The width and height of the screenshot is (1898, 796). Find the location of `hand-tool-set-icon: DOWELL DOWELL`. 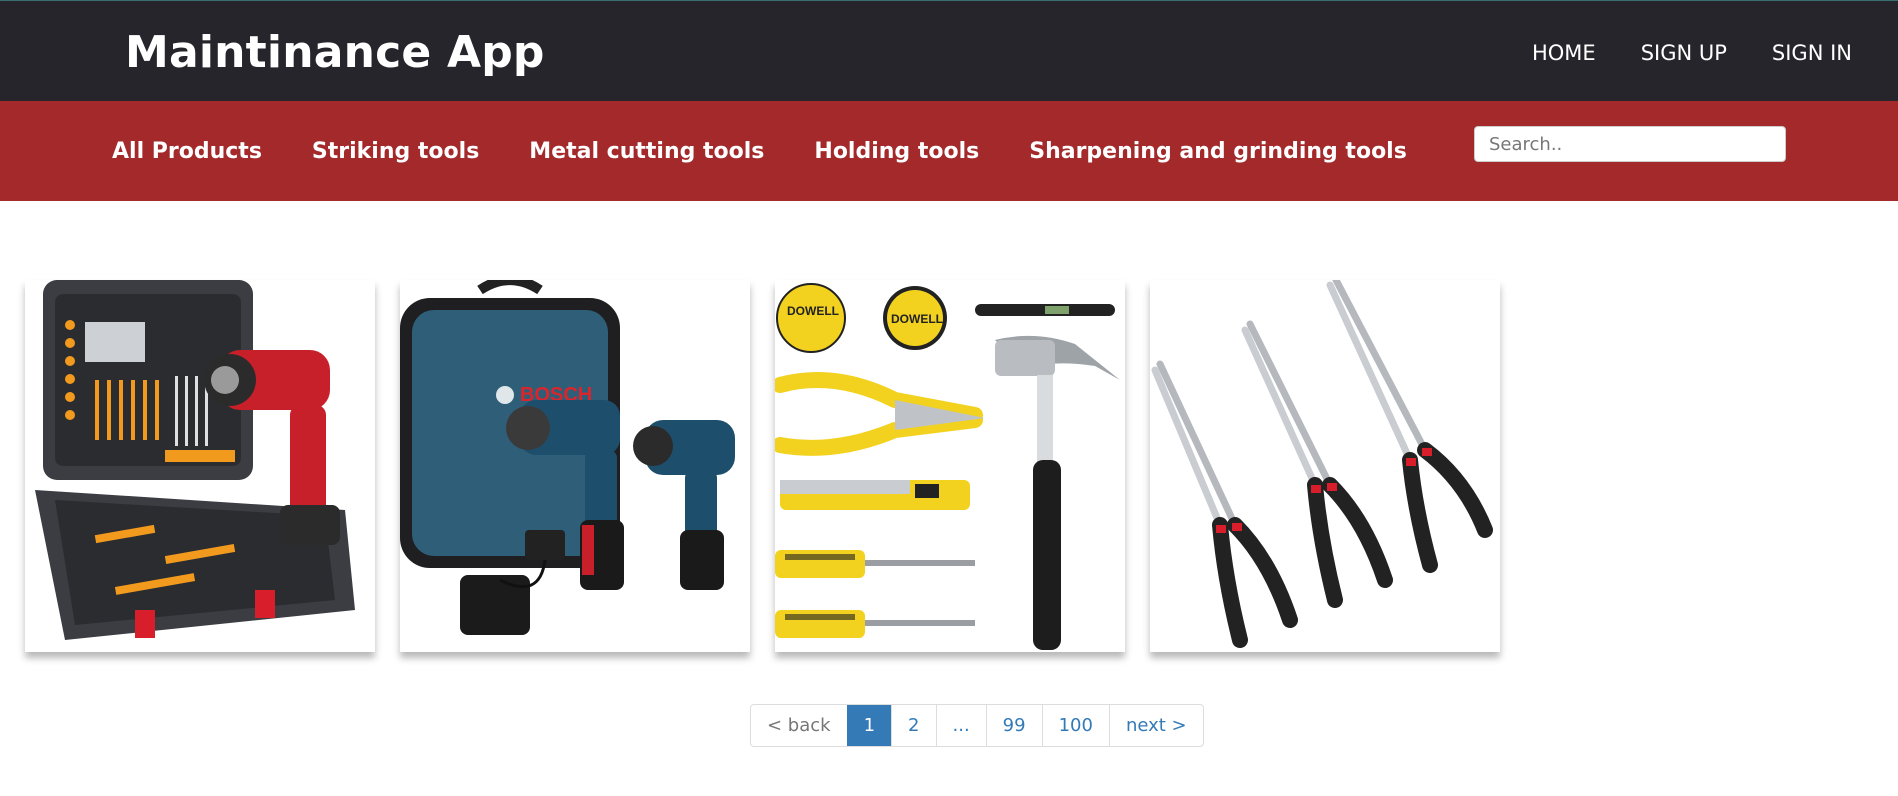

hand-tool-set-icon: DOWELL DOWELL is located at coordinates (947, 466).